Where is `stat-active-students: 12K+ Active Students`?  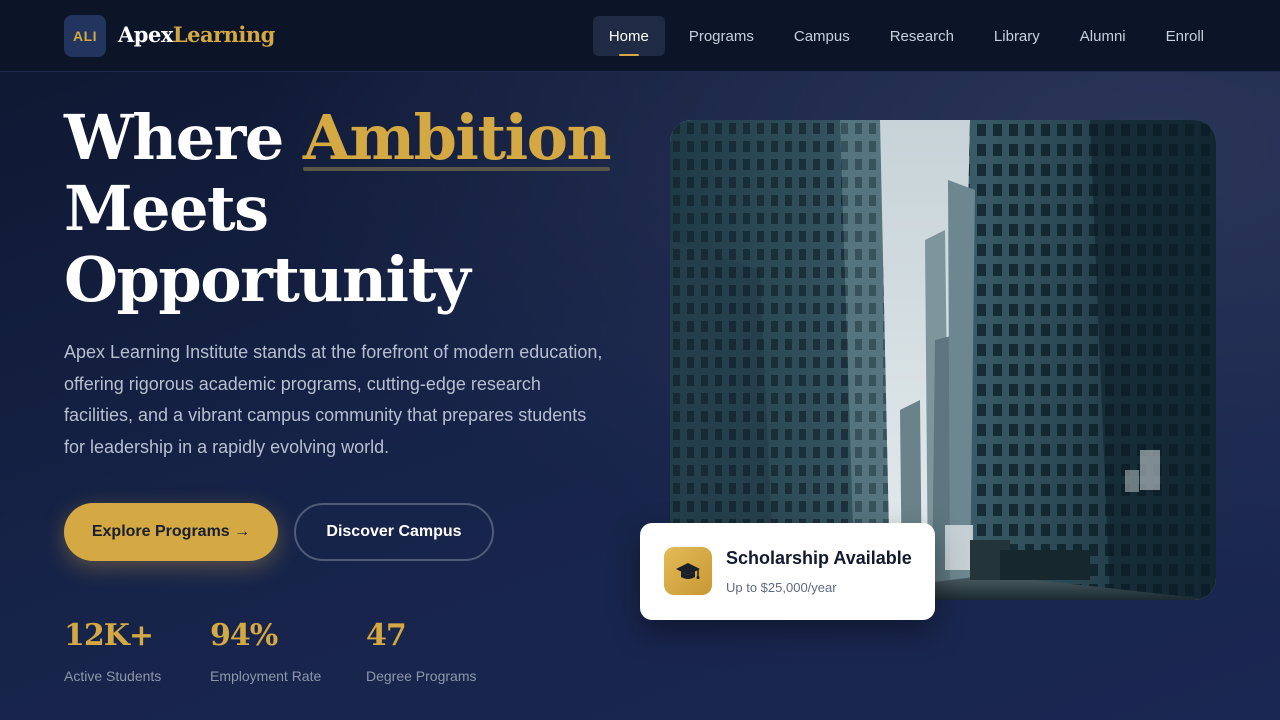
stat-active-students: 12K+ Active Students is located at coordinates (112, 651).